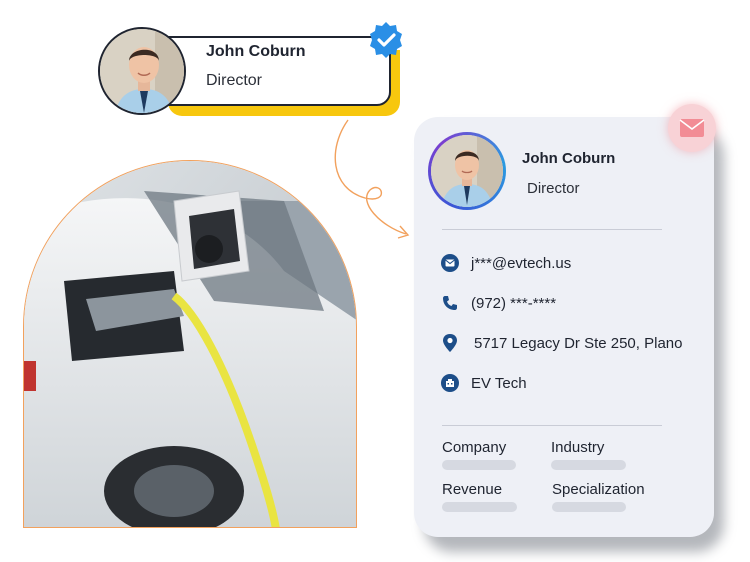 The width and height of the screenshot is (750, 562). I want to click on contact-email-row: j***@evtech.us, so click(506, 263).